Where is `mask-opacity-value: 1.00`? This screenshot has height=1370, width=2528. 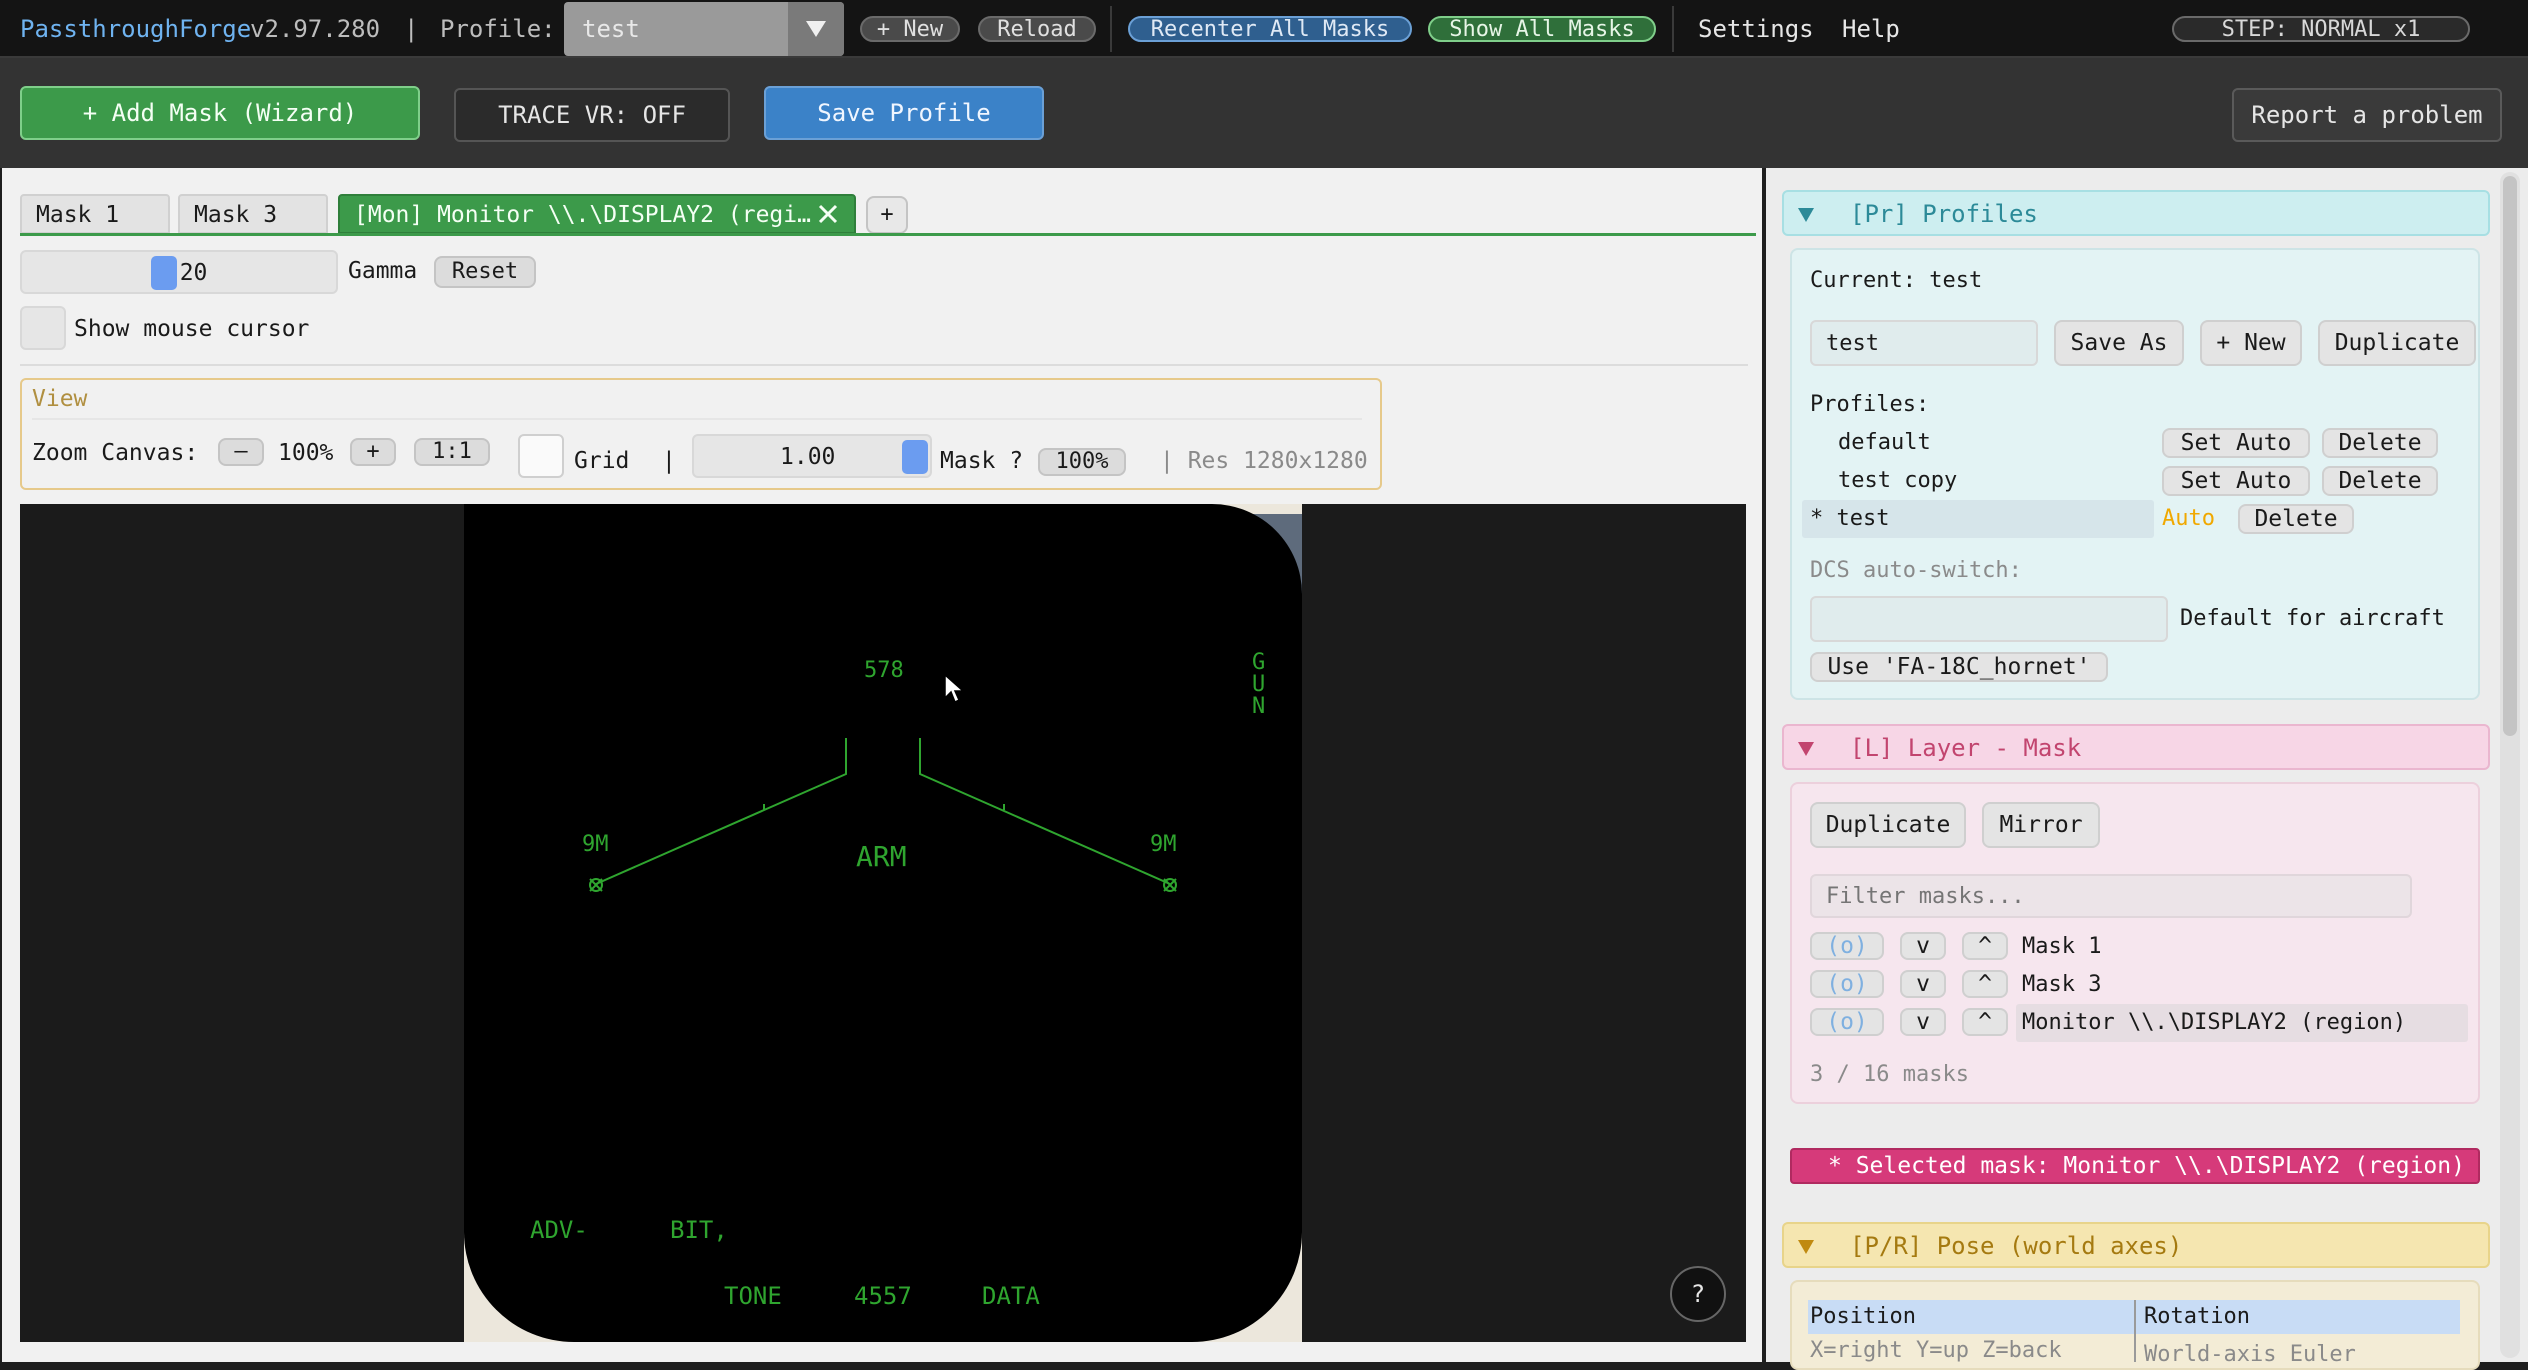 mask-opacity-value: 1.00 is located at coordinates (808, 457).